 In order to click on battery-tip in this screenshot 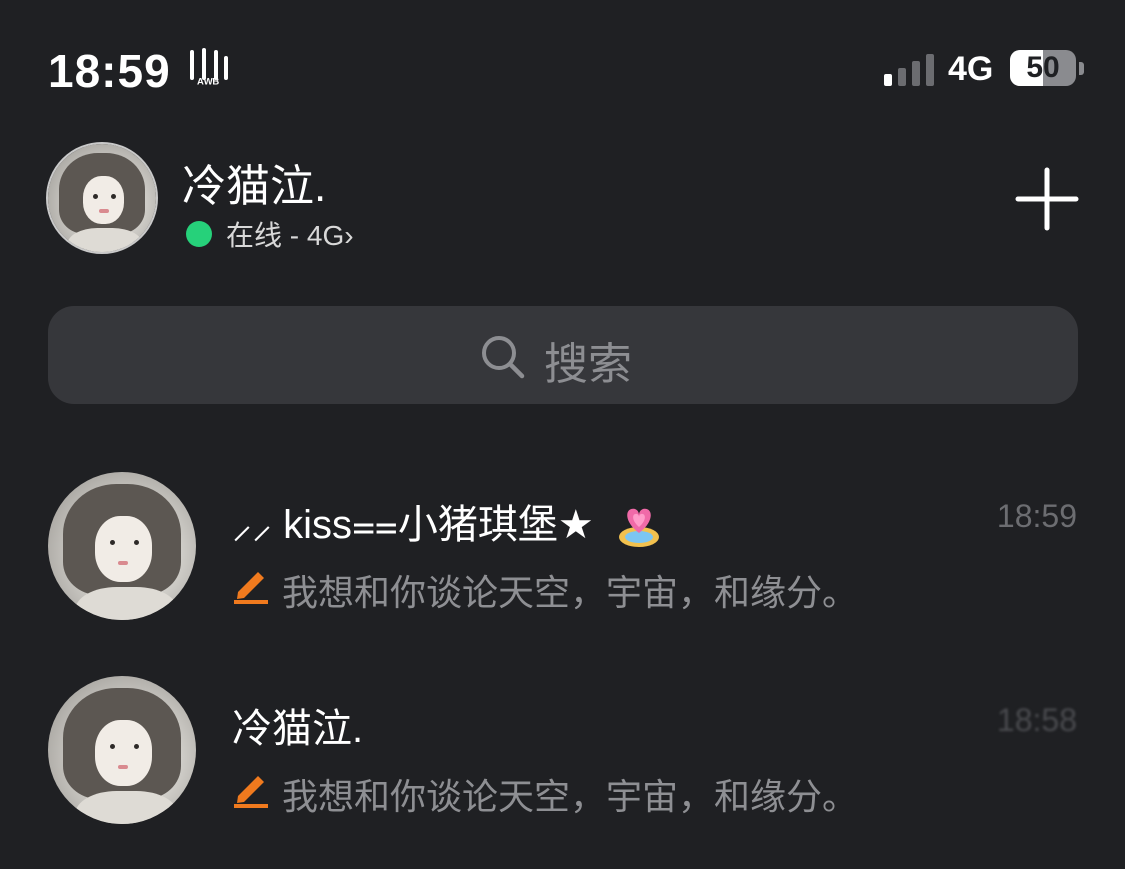, I will do `click(1081, 68)`.